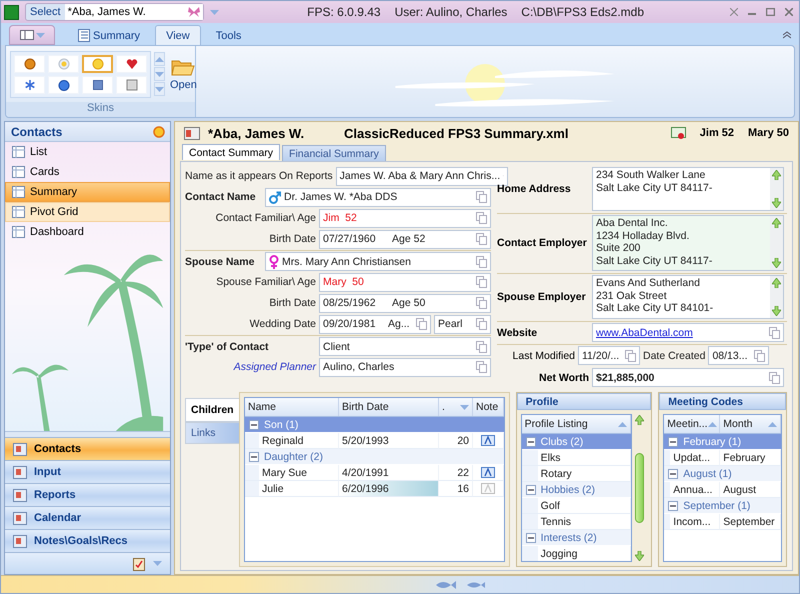  Describe the element at coordinates (87, 517) in the screenshot. I see `nav-button: Calendar` at that location.